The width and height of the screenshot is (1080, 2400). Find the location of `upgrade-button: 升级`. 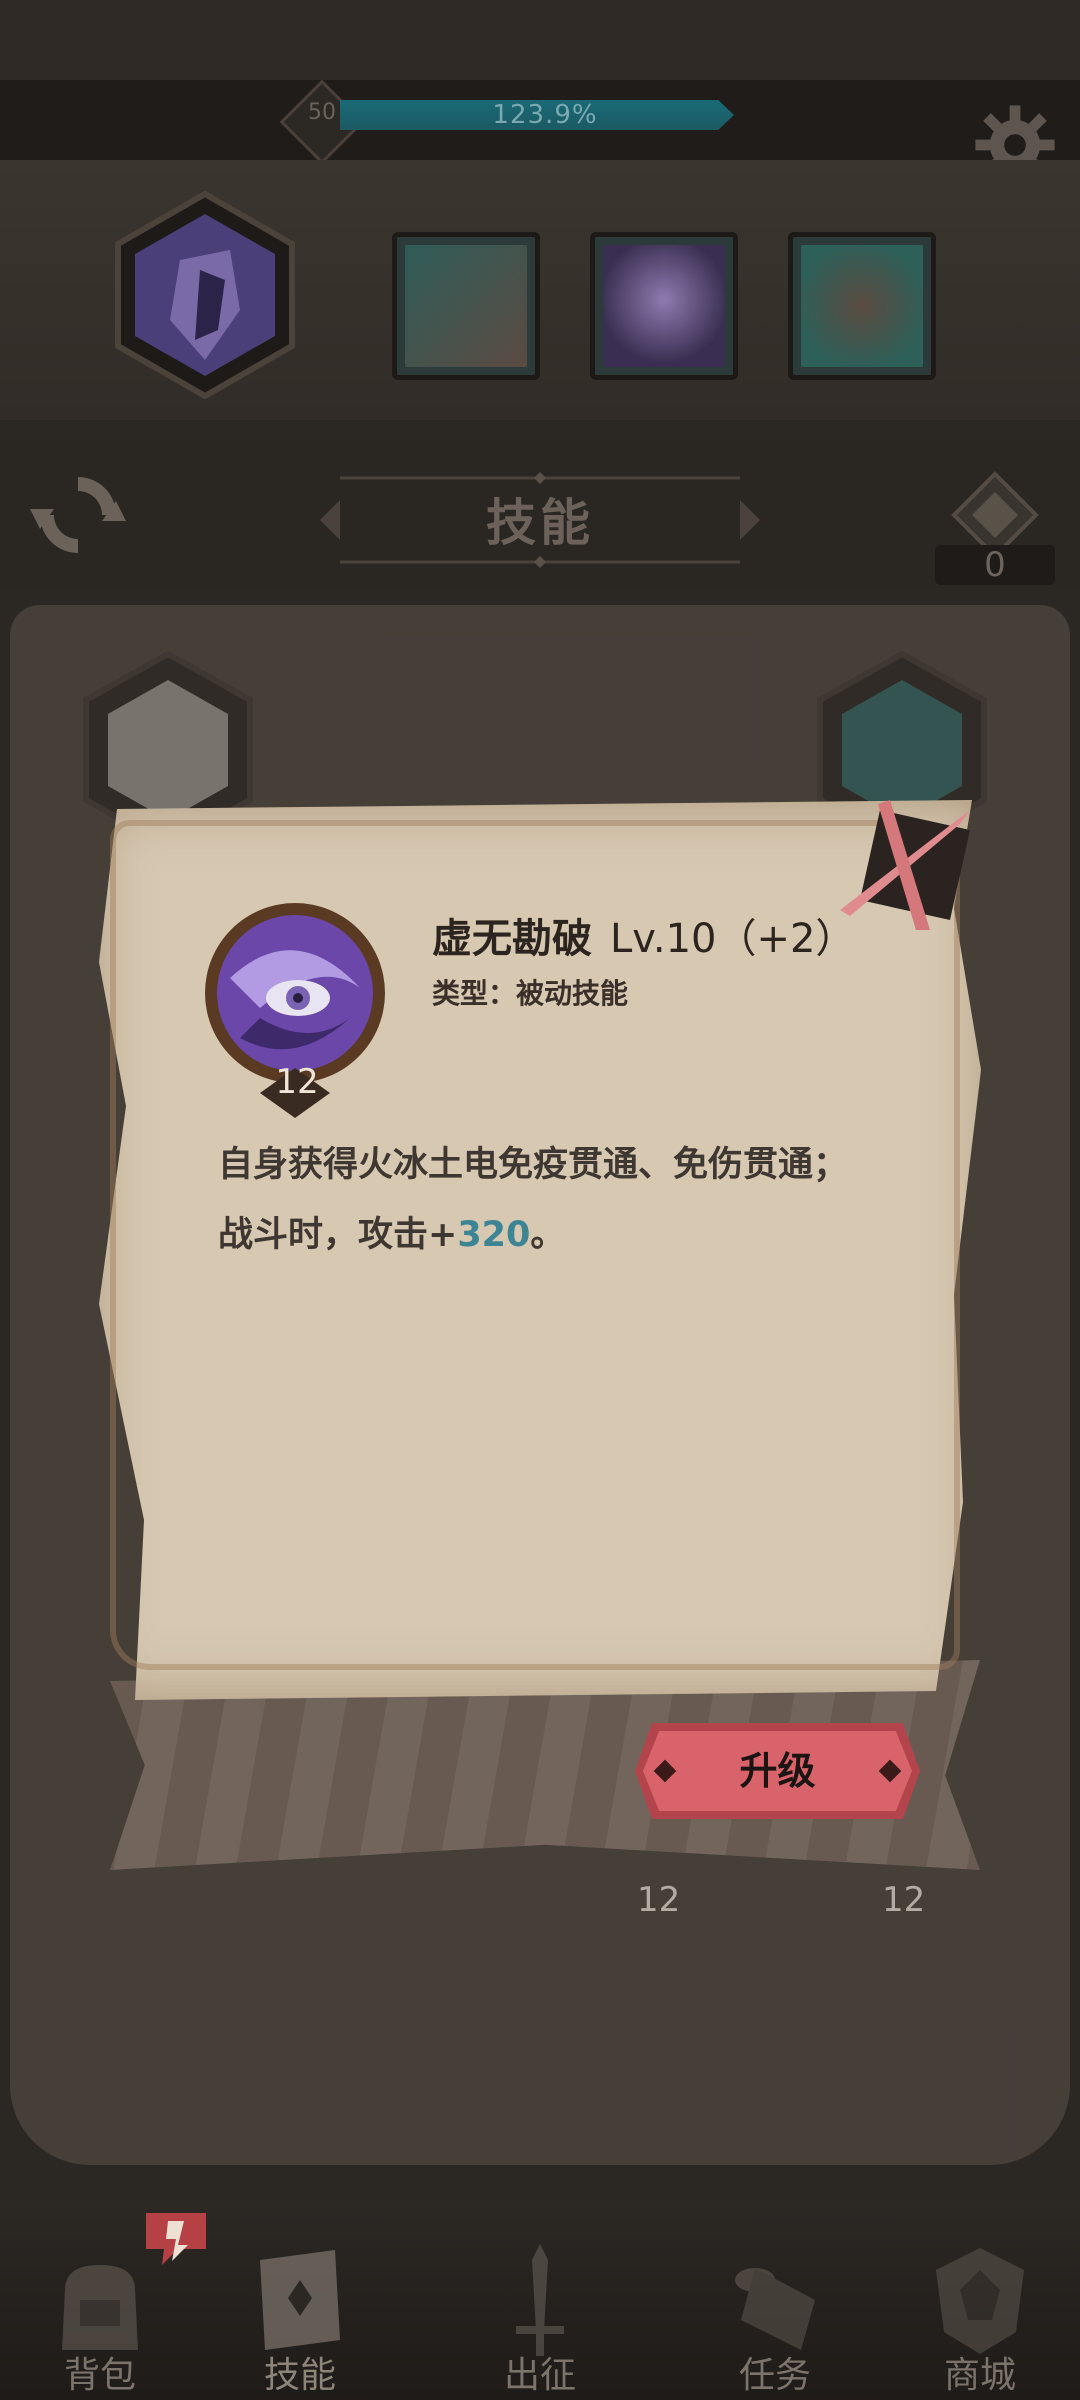

upgrade-button: 升级 is located at coordinates (777, 1771).